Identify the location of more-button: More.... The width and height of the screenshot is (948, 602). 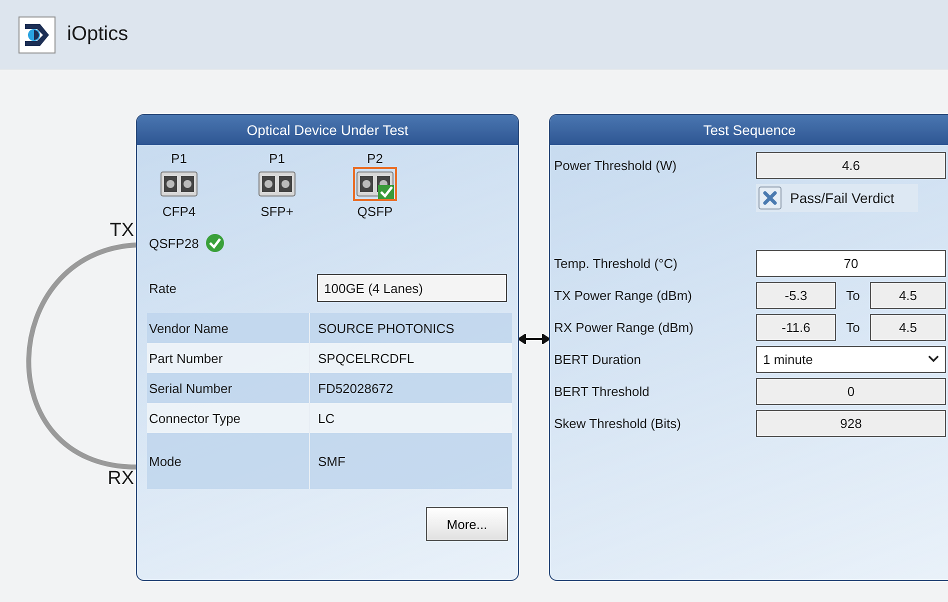
(467, 524).